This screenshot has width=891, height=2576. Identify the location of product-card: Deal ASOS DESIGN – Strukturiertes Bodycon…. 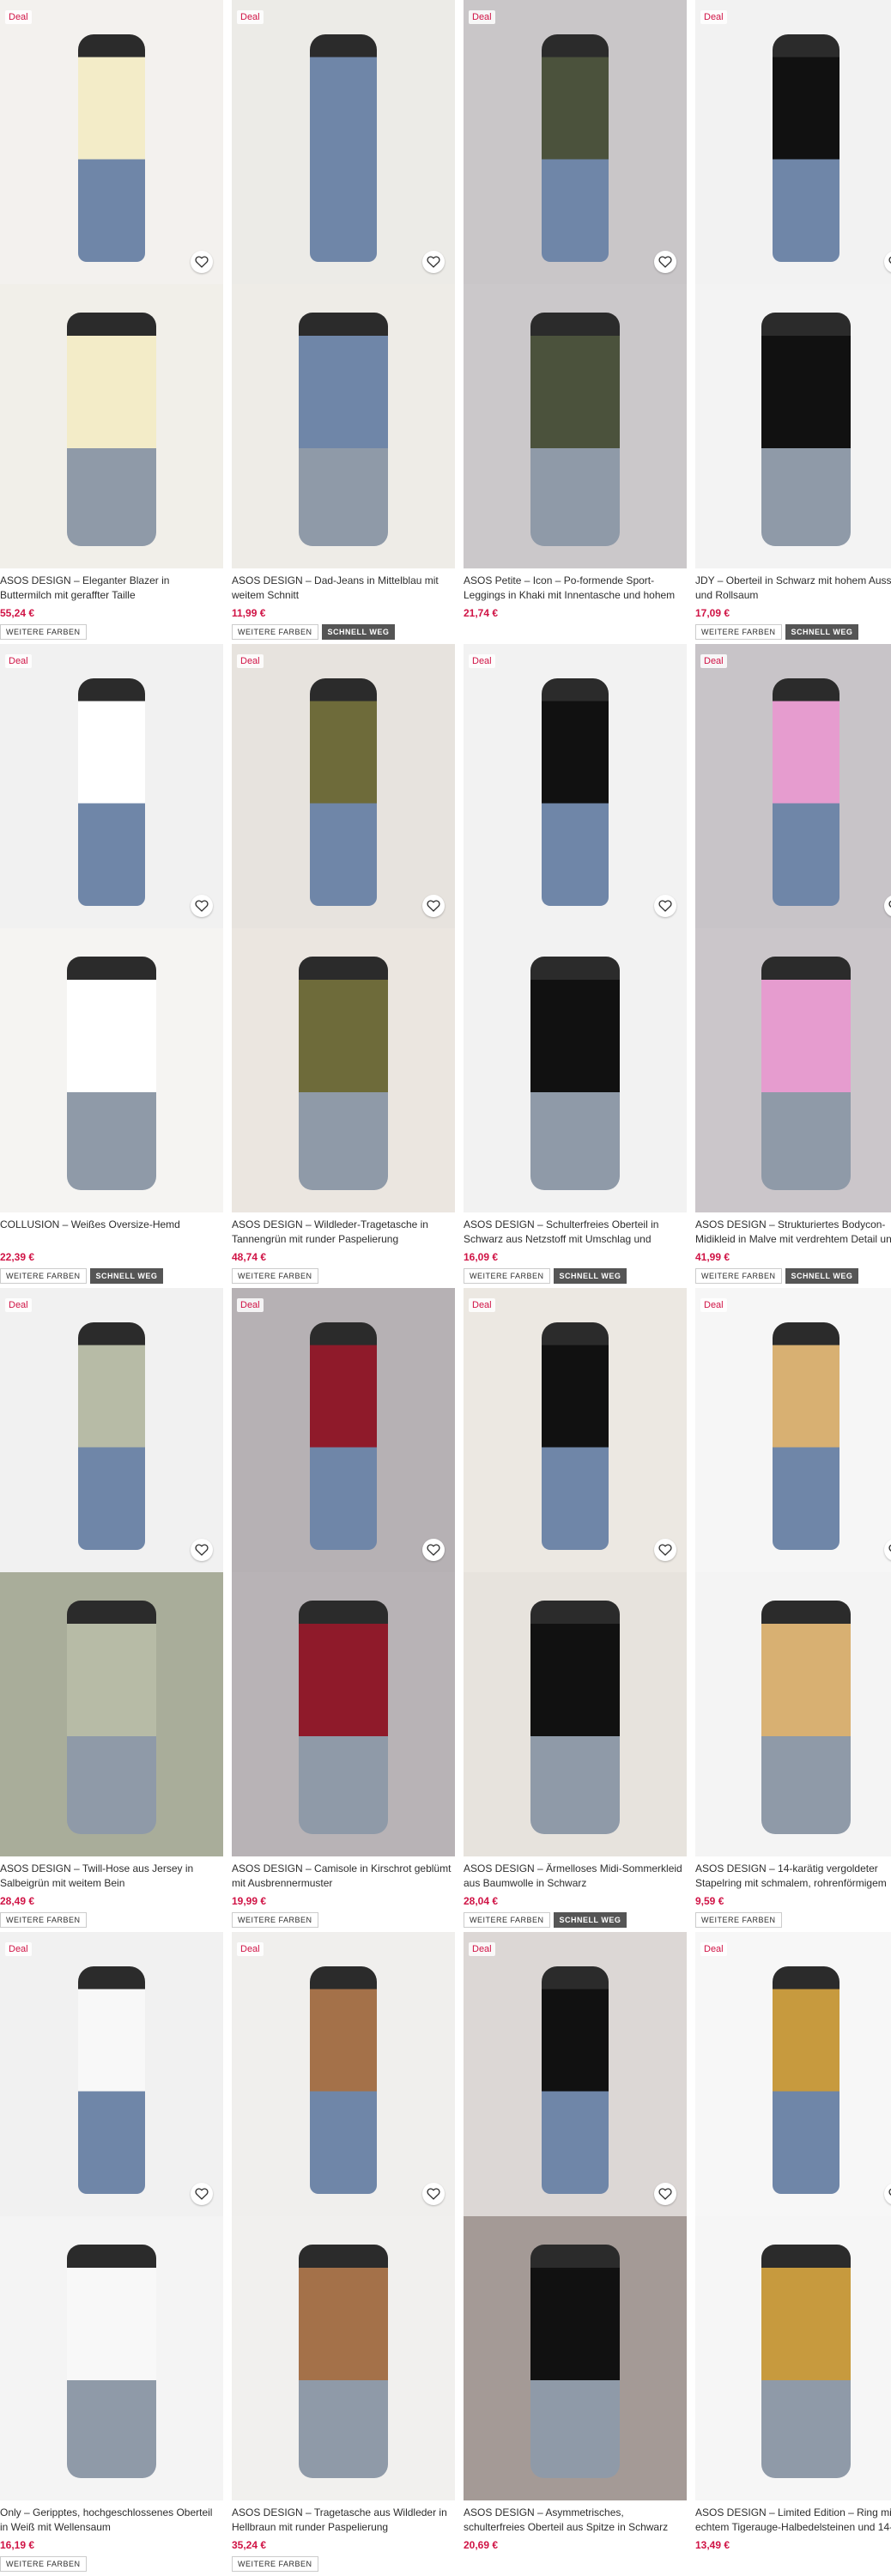
(793, 966).